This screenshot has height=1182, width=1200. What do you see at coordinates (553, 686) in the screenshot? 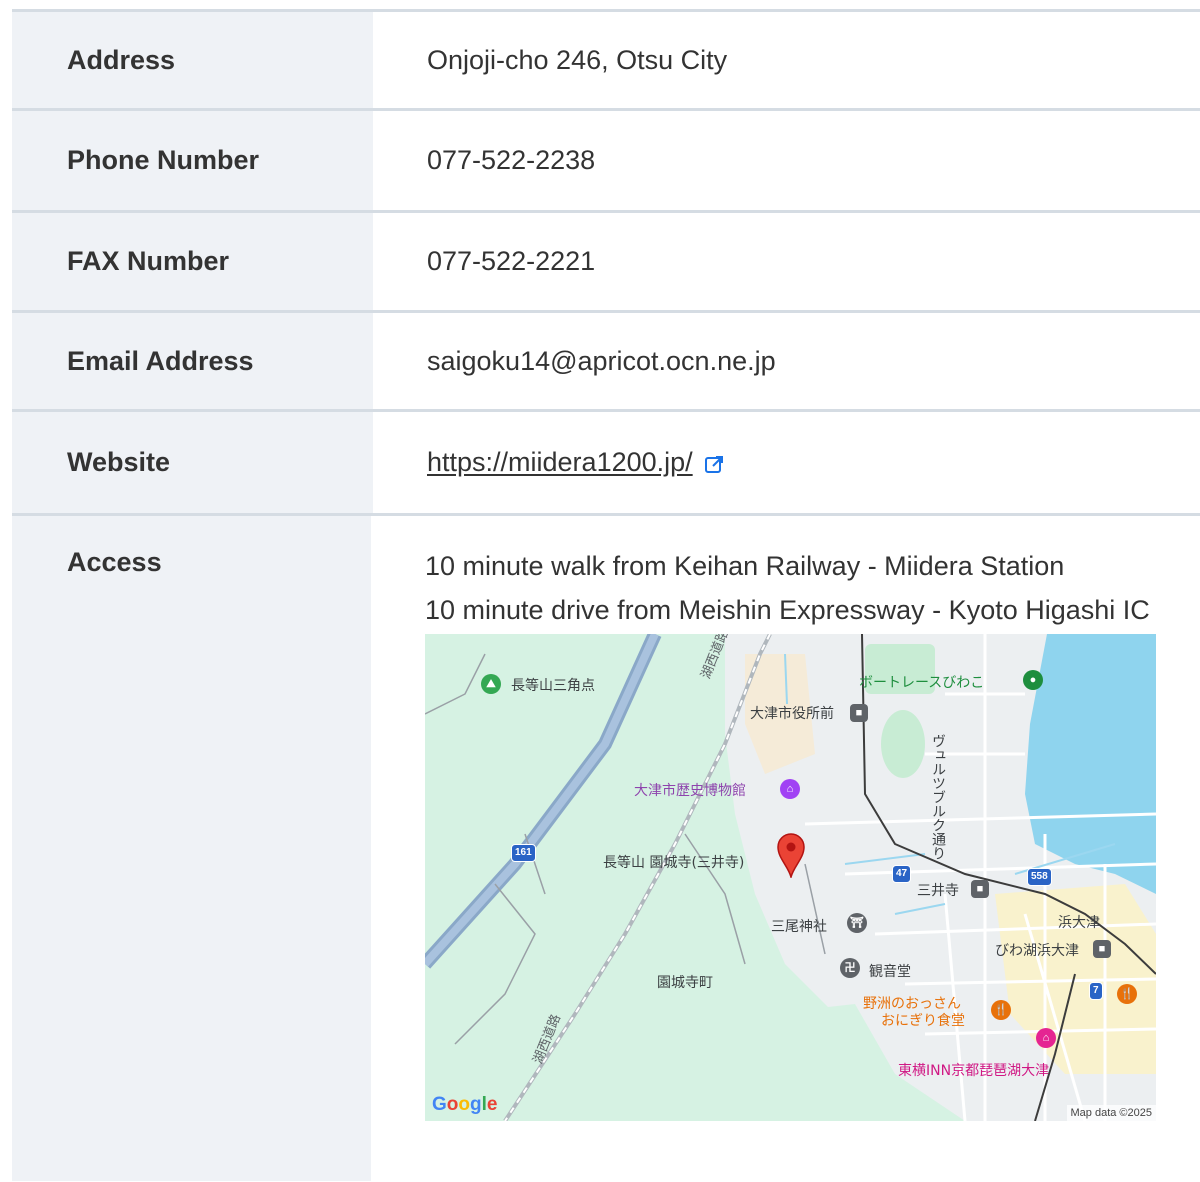
I see `map-label-mountain-point: 長等山三角点` at bounding box center [553, 686].